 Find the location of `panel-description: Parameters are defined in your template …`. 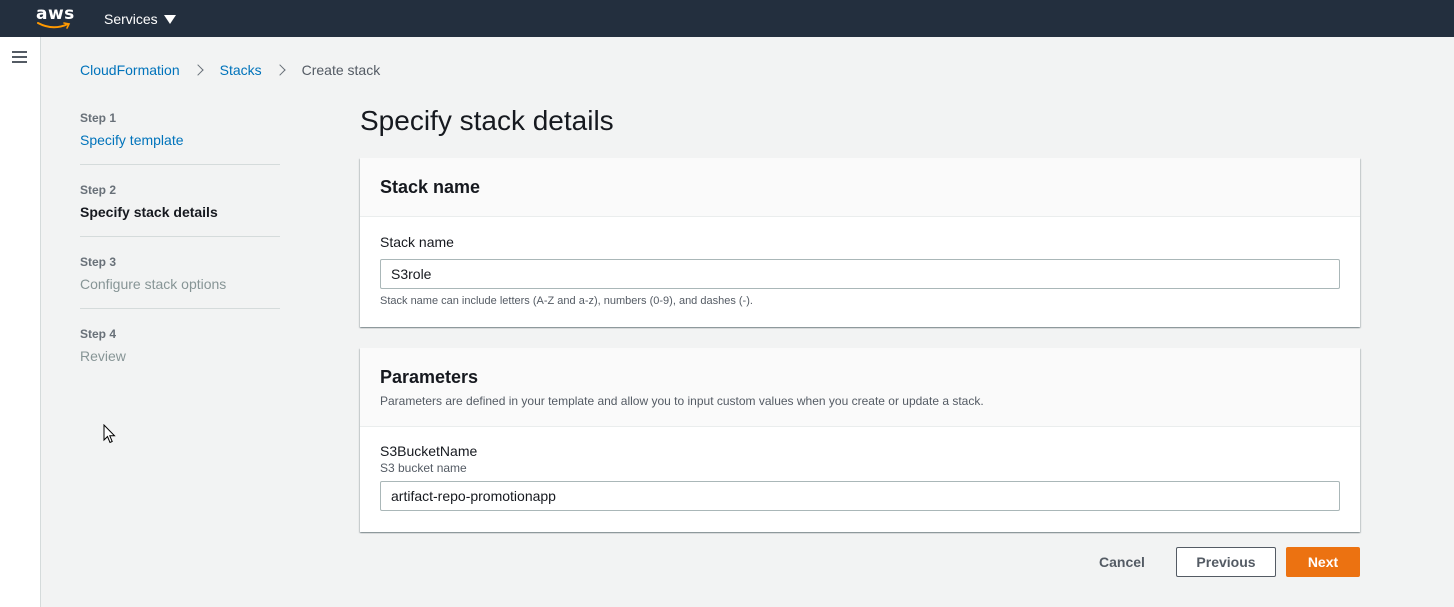

panel-description: Parameters are defined in your template … is located at coordinates (682, 401).